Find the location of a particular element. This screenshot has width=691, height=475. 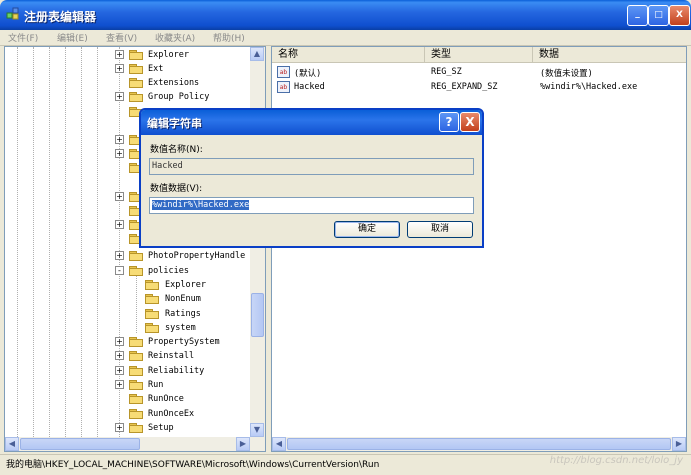

tree-item-label: Setup is located at coordinates (161, 428).